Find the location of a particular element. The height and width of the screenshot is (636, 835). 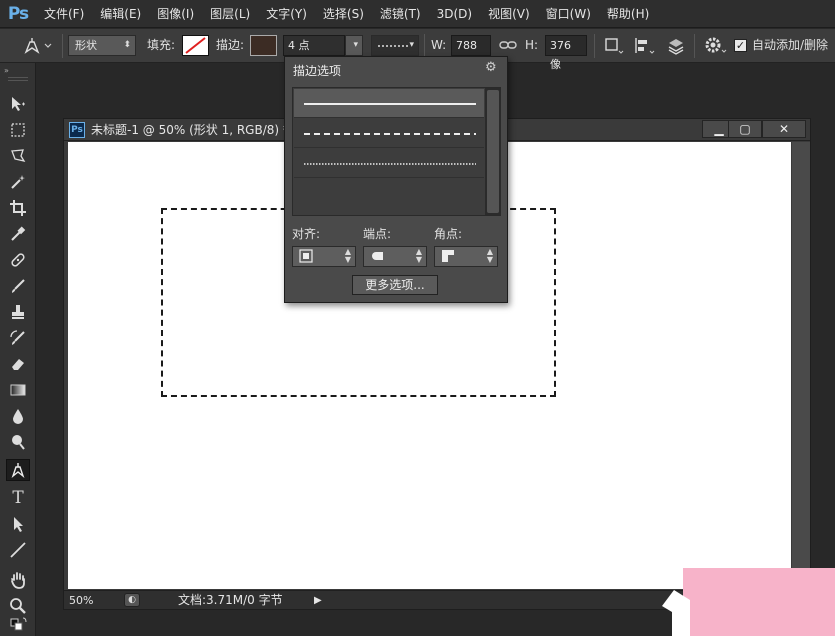

updown-arrows-icon: ⬍ is located at coordinates (127, 45).